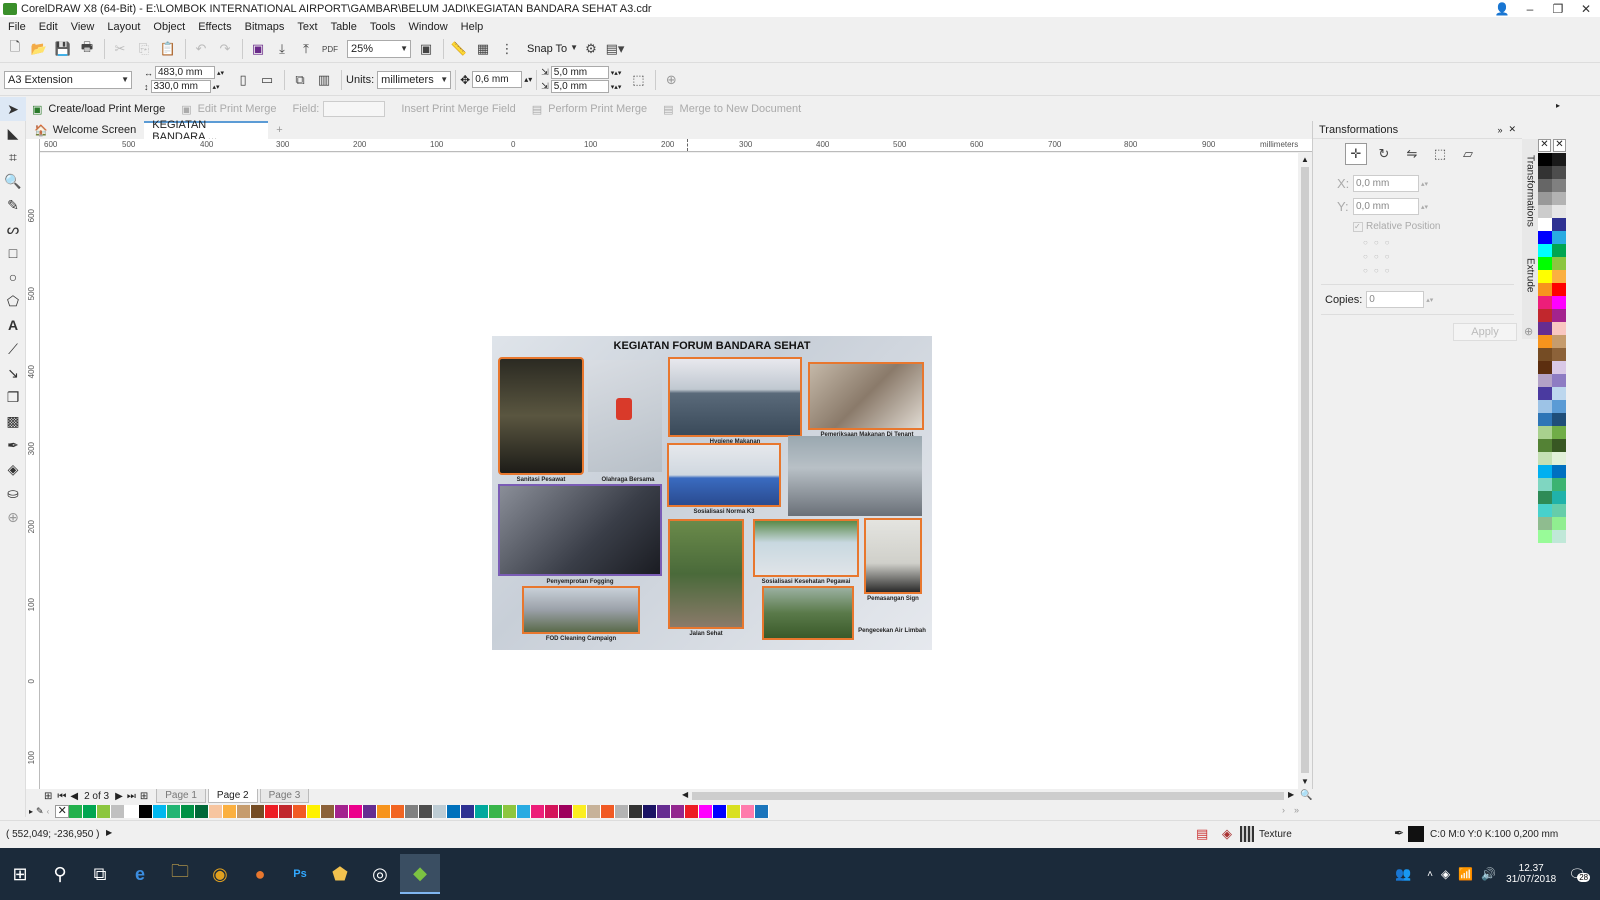 This screenshot has height=900, width=1600. What do you see at coordinates (735, 397) in the screenshot?
I see `photo-hygiene-makanan` at bounding box center [735, 397].